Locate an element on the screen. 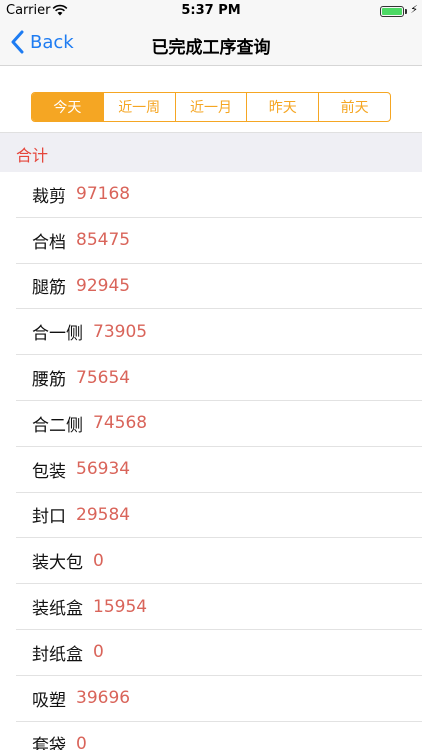 Image resolution: width=422 pixels, height=750 pixels. process-count: 39696 is located at coordinates (103, 698).